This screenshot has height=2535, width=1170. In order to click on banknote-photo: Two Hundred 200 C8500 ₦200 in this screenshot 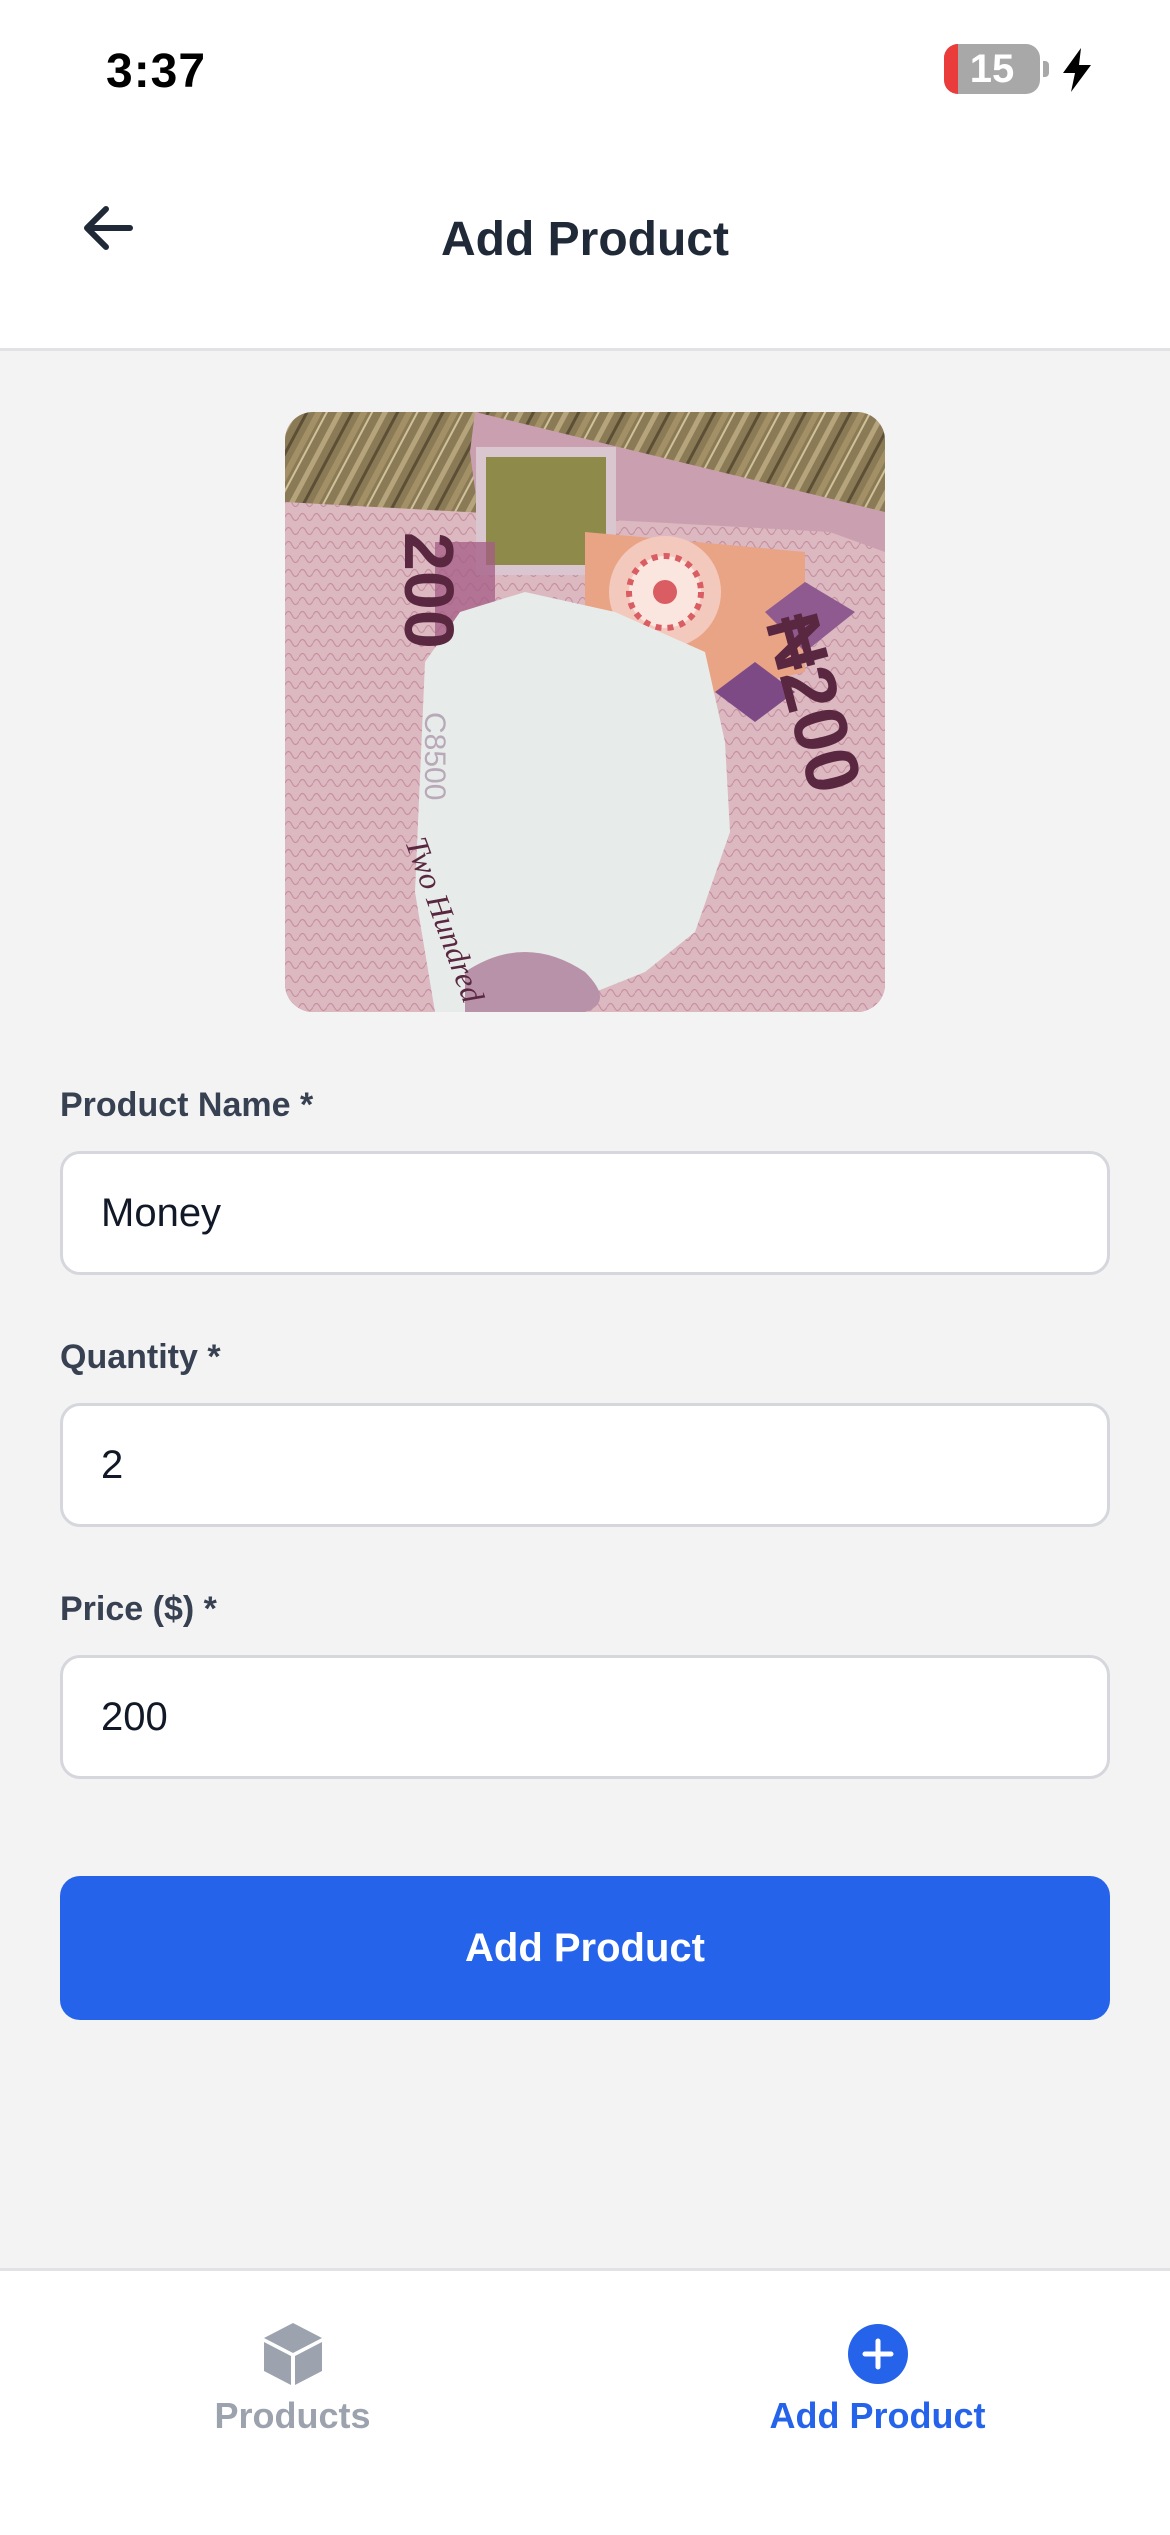, I will do `click(585, 712)`.